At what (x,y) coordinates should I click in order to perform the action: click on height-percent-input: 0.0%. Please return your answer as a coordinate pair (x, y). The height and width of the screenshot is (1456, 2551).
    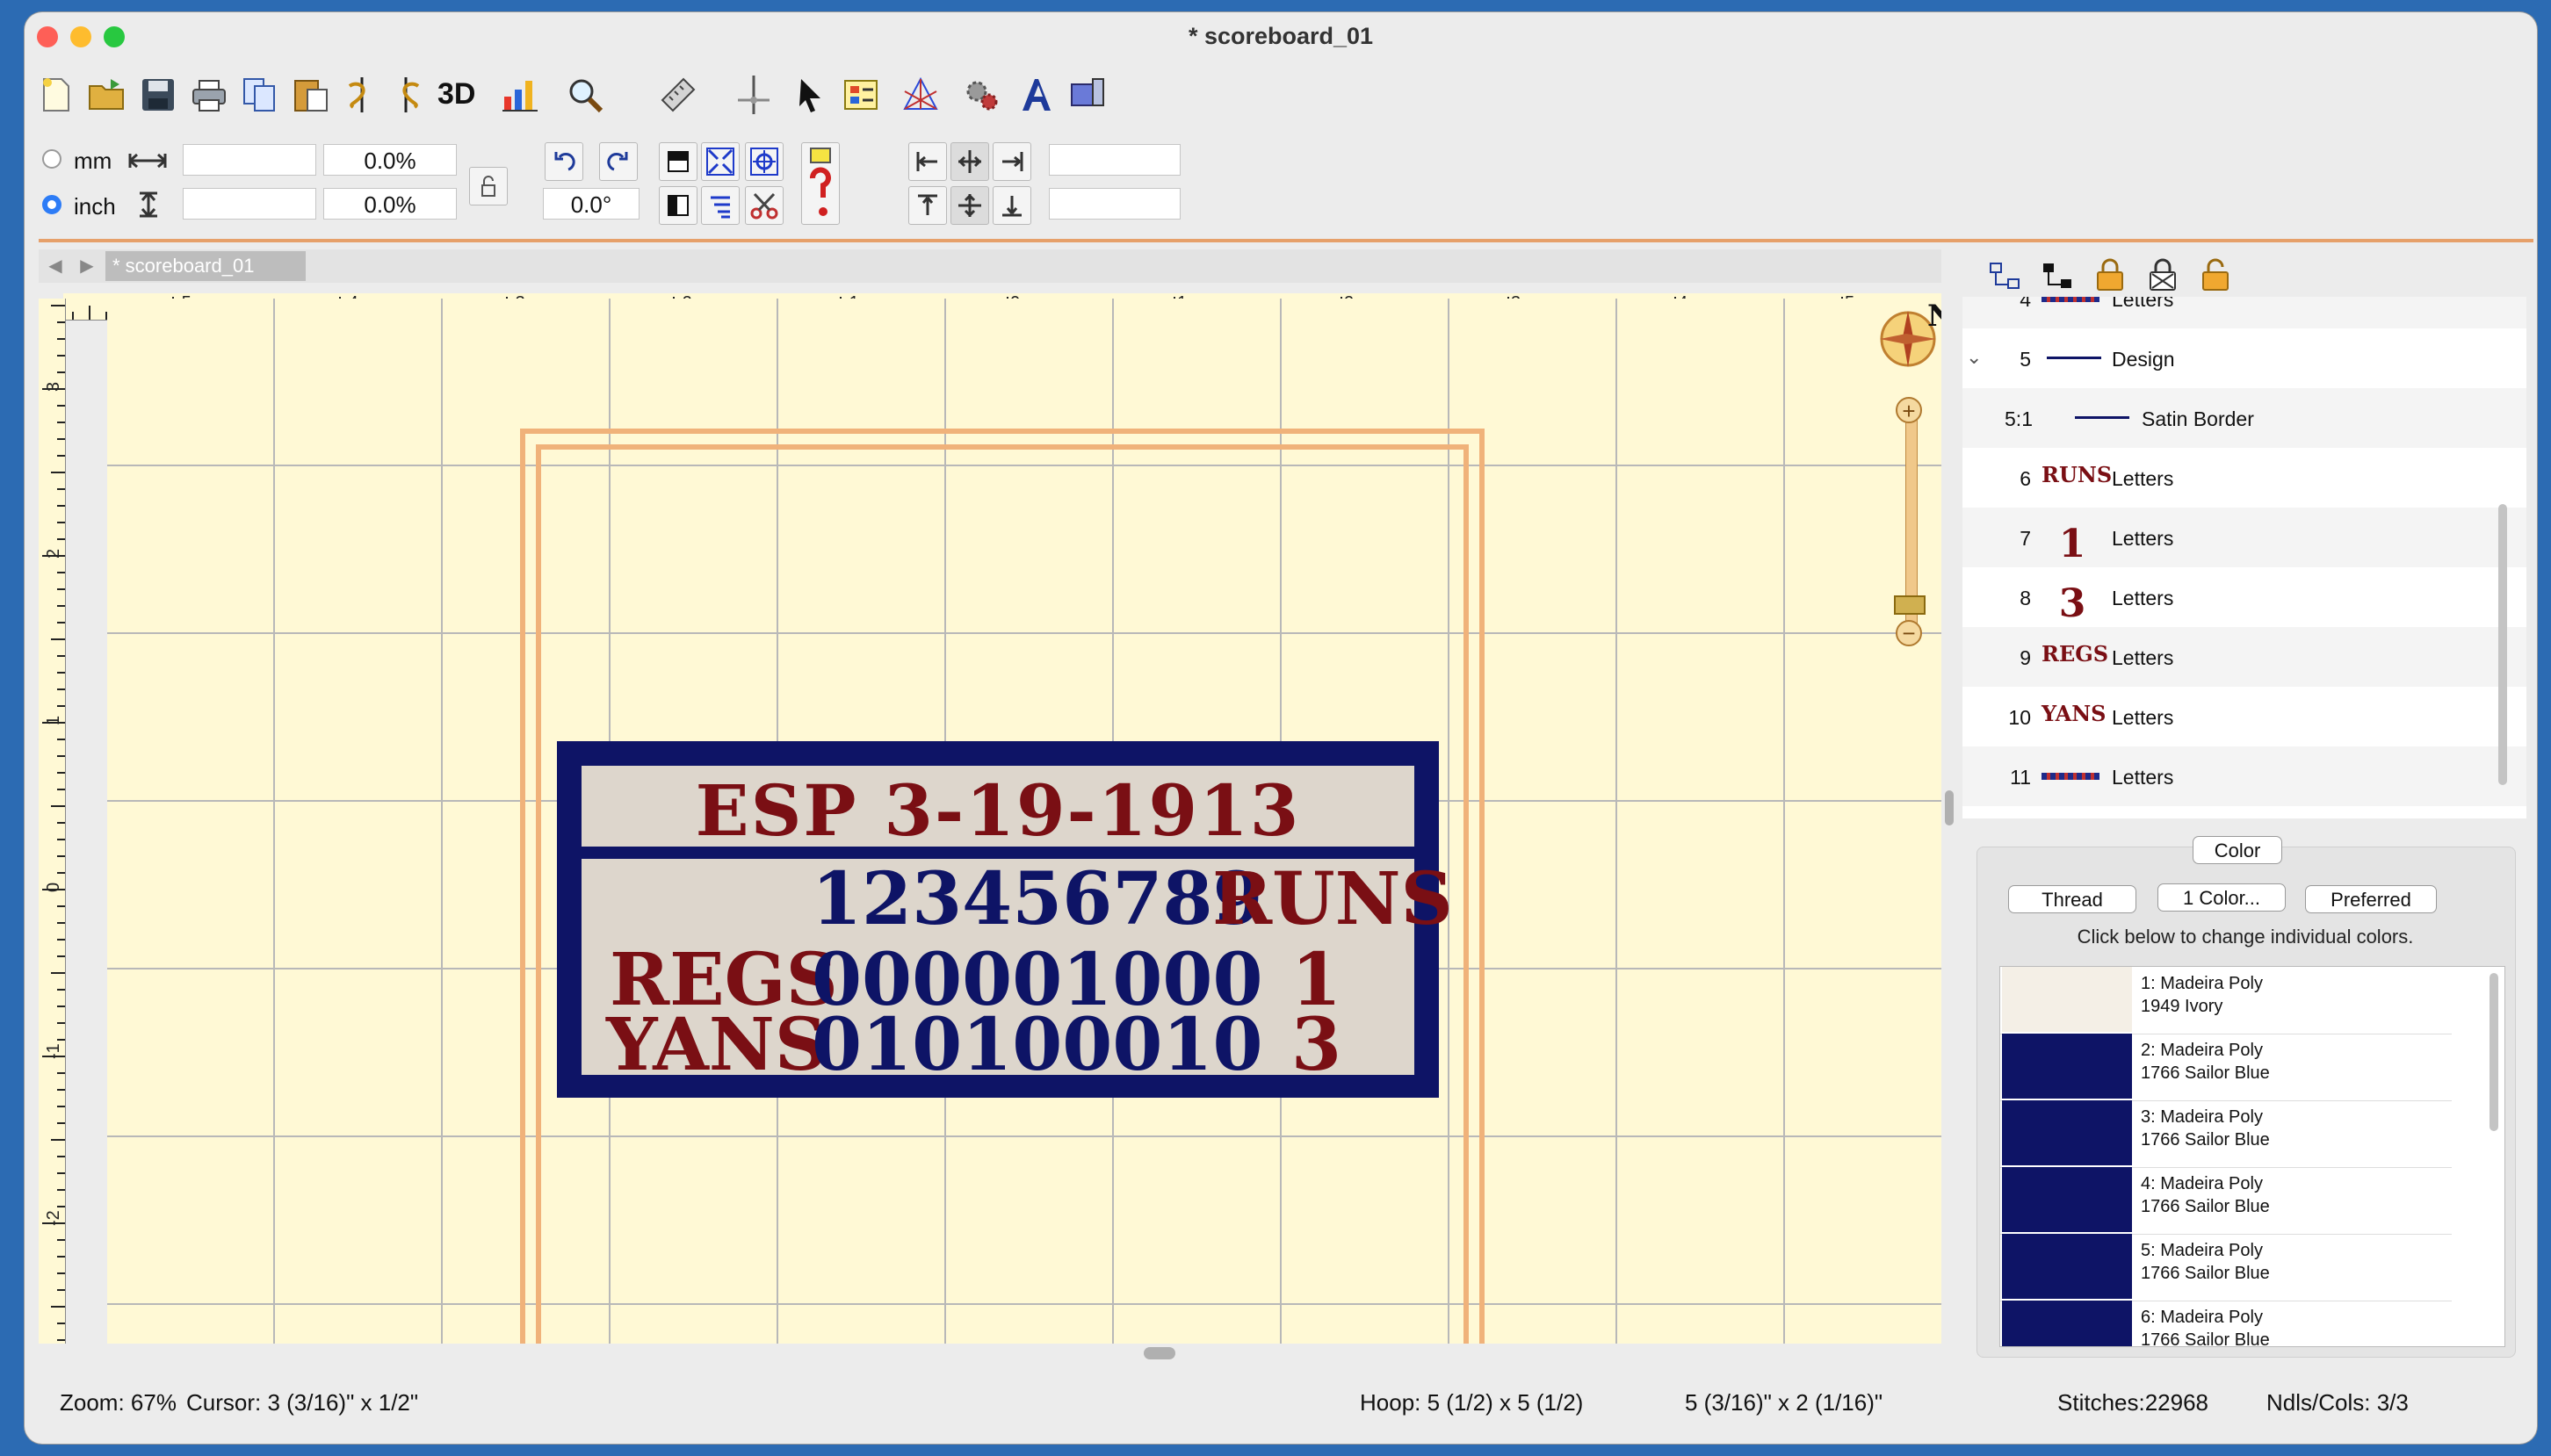
    Looking at the image, I should click on (390, 204).